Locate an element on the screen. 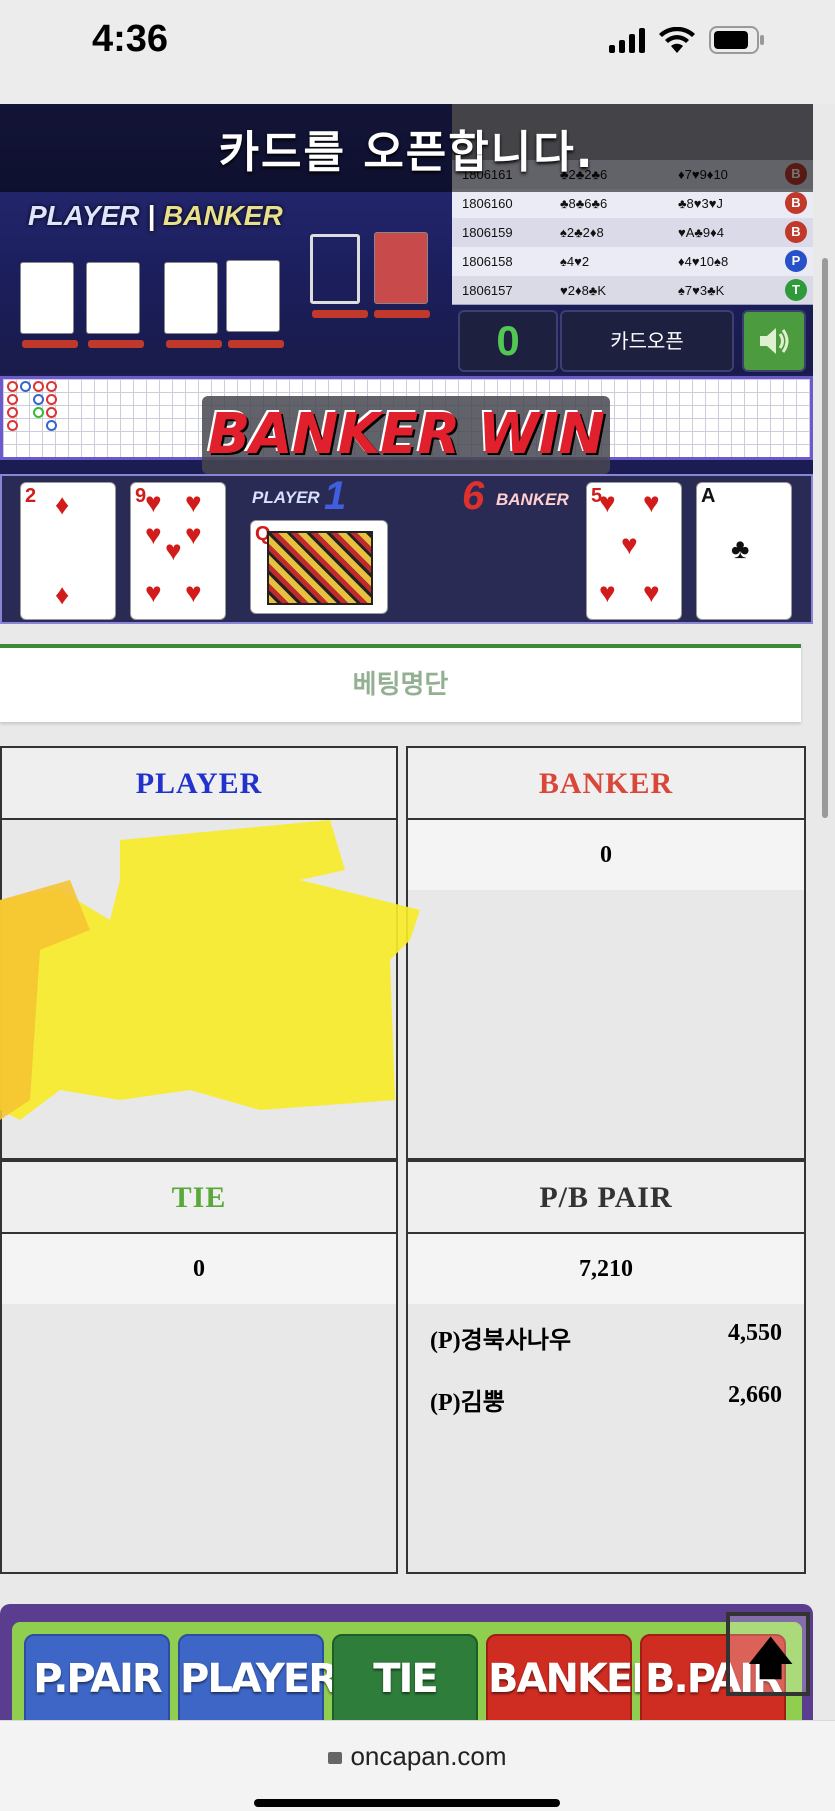 The height and width of the screenshot is (1811, 835). queen-face-icon is located at coordinates (320, 568).